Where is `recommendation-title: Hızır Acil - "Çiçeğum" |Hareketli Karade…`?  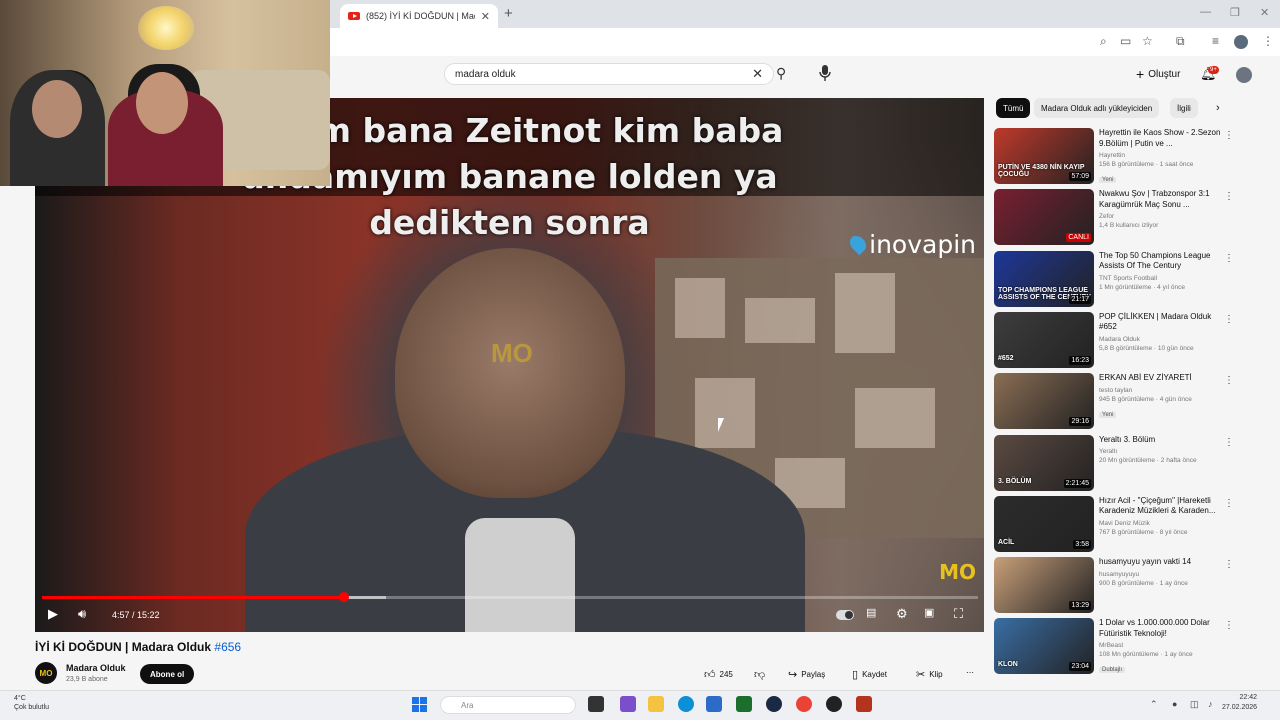
recommendation-title: Hızır Acil - "Çiçeğum" |Hareketli Karade… is located at coordinates (1161, 506).